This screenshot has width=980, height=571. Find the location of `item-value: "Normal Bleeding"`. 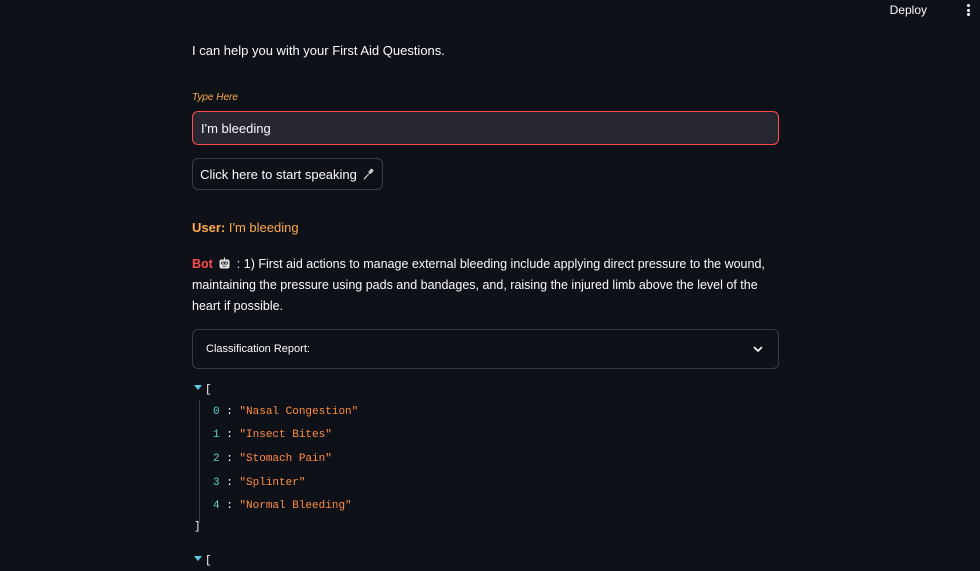

item-value: "Normal Bleeding" is located at coordinates (295, 506).